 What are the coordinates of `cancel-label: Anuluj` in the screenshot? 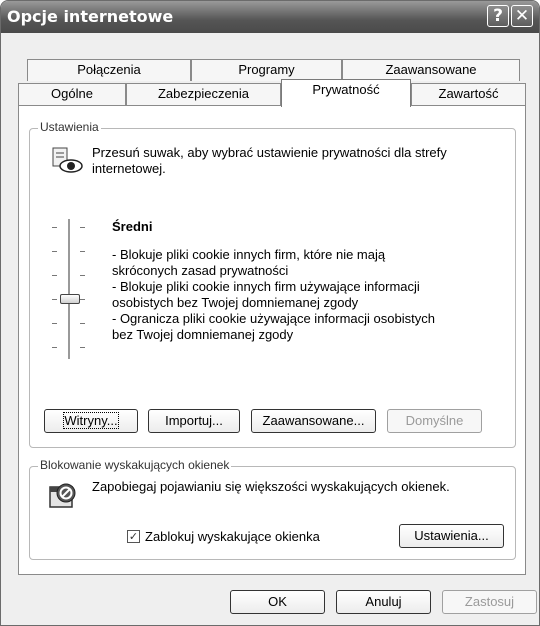 It's located at (383, 601).